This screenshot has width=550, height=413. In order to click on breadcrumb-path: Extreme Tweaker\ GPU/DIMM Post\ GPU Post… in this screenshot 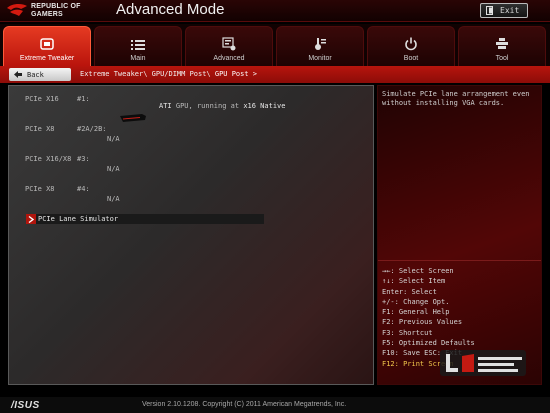, I will do `click(168, 74)`.